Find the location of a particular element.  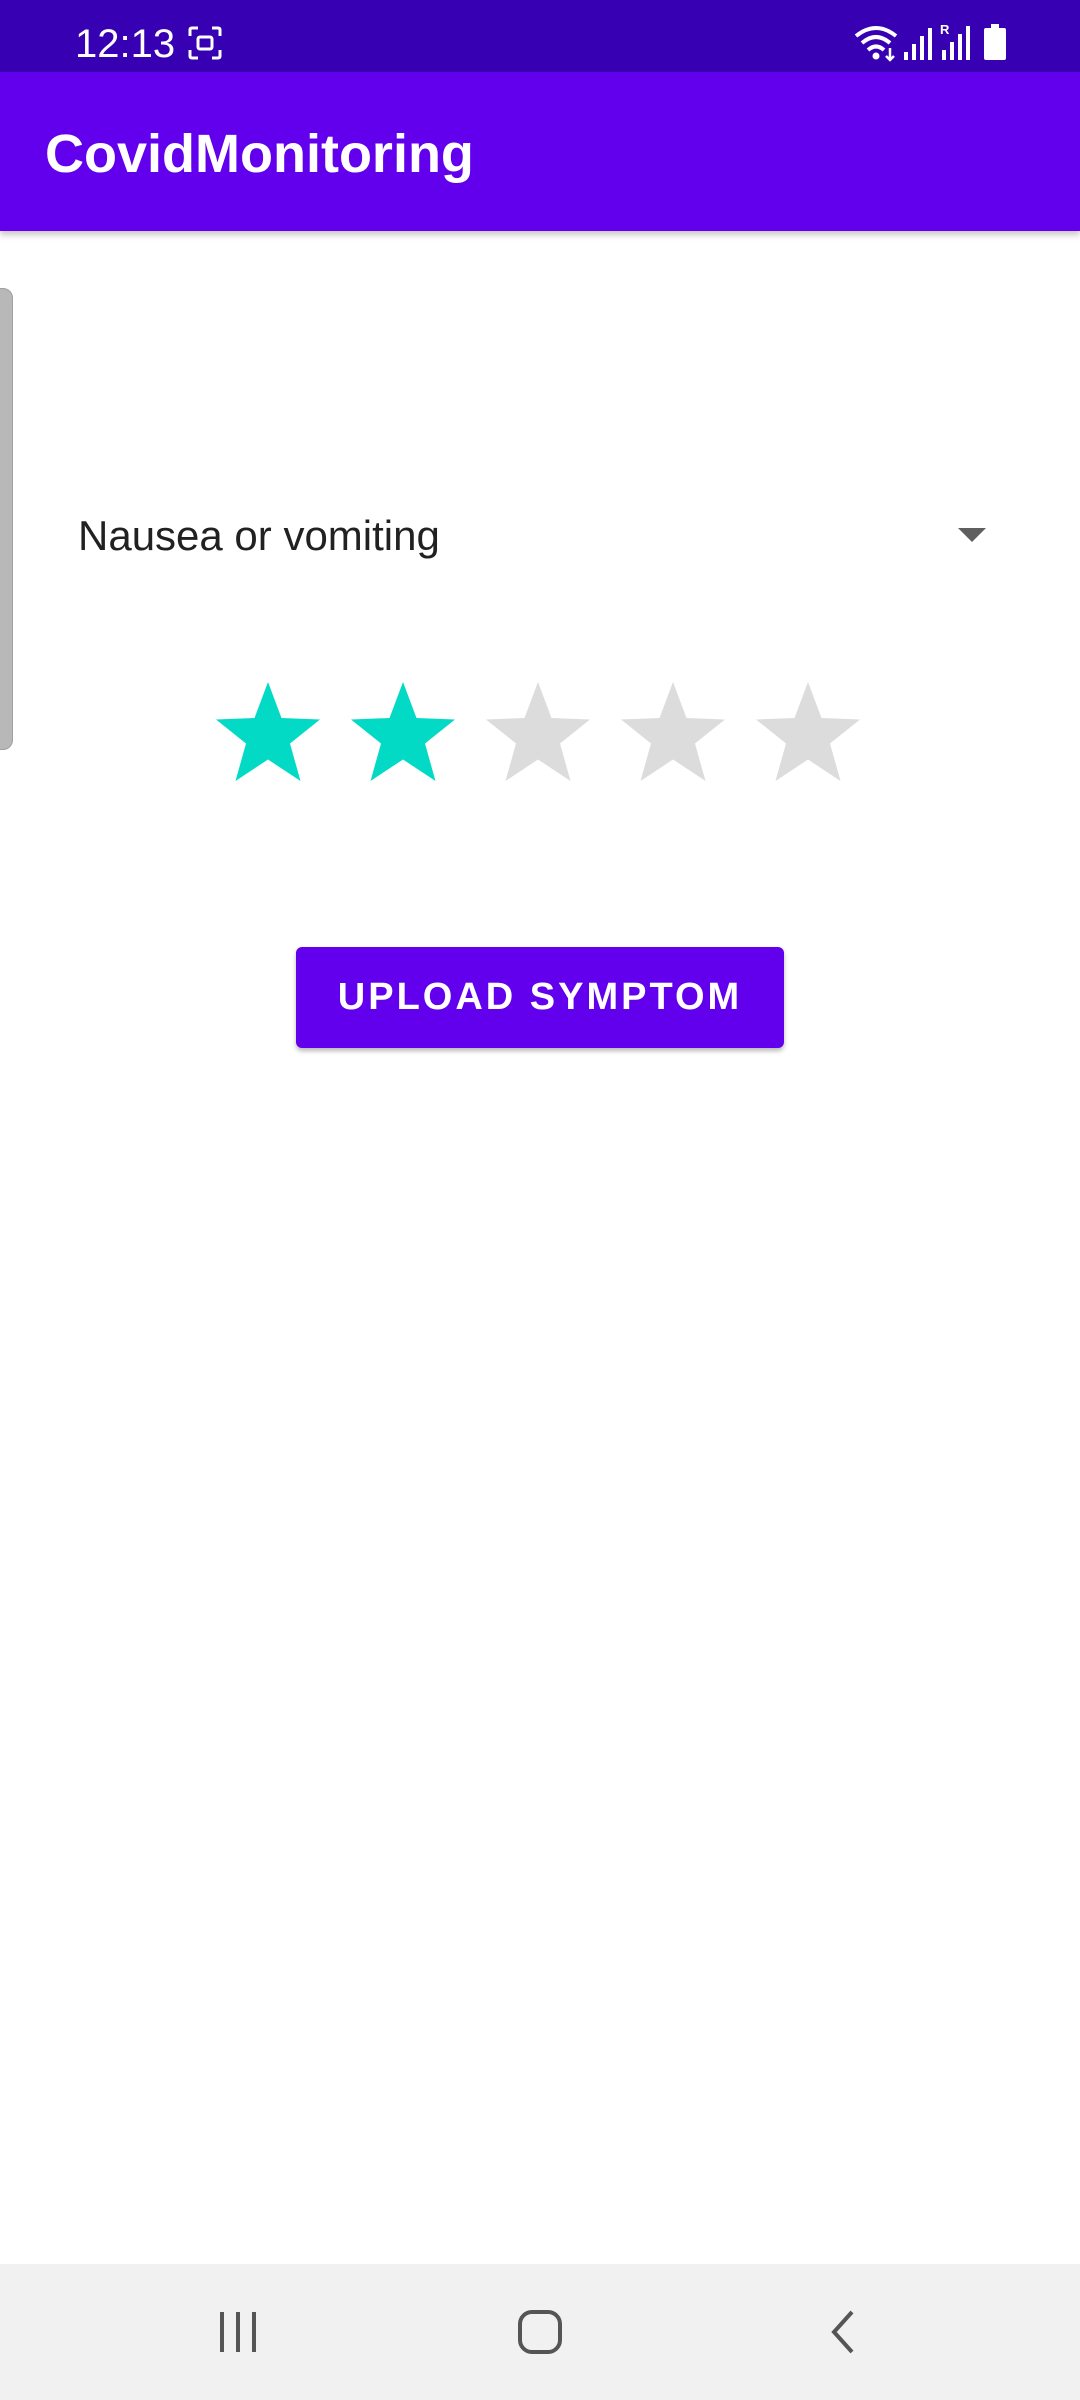

symptom-rating-bar is located at coordinates (543, 736).